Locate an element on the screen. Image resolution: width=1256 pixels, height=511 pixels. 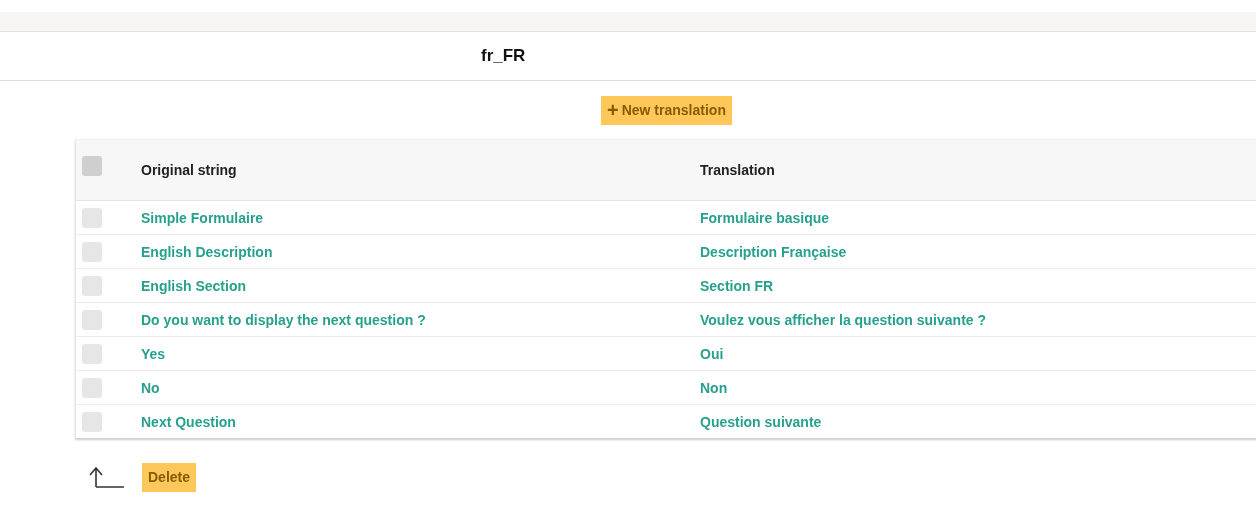
translation-link: Oui is located at coordinates (712, 353).